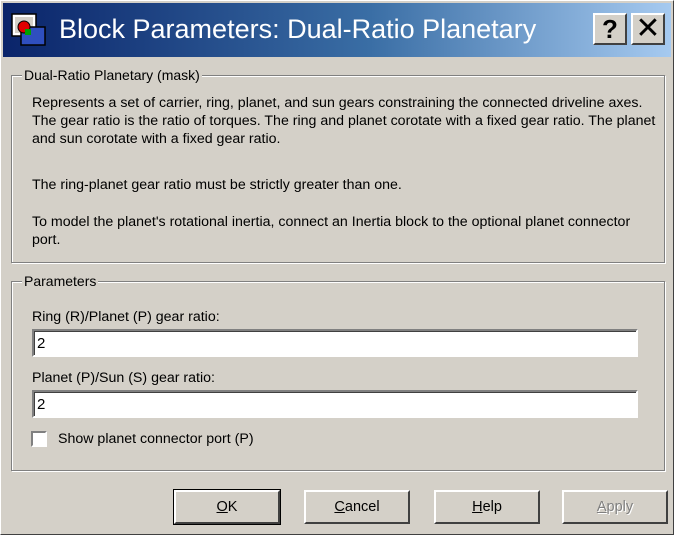 The image size is (674, 535). Describe the element at coordinates (335, 343) in the screenshot. I see `ring-planet-ratio-input: 2` at that location.